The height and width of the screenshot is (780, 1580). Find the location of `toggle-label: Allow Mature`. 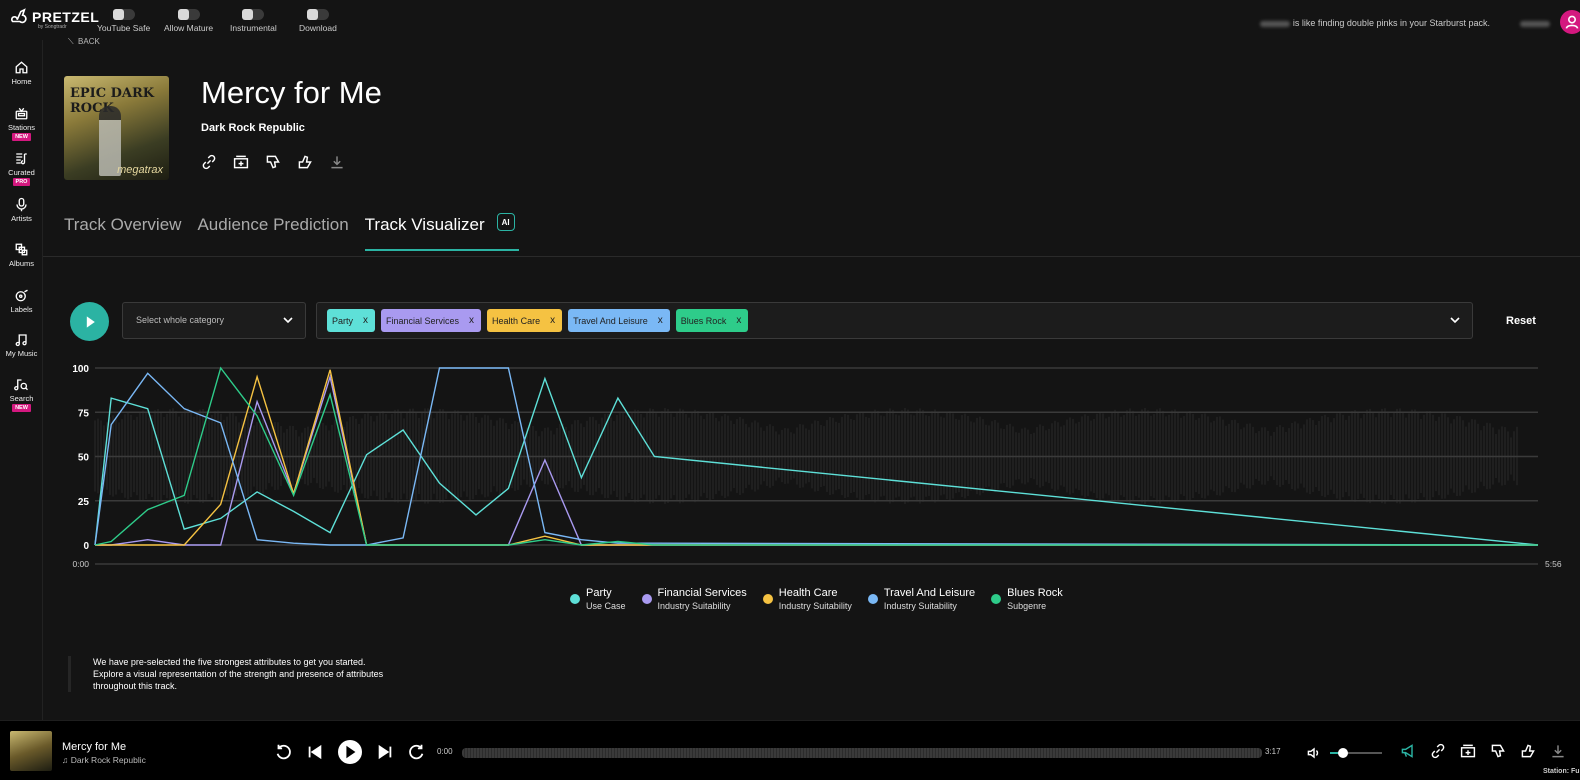

toggle-label: Allow Mature is located at coordinates (189, 28).